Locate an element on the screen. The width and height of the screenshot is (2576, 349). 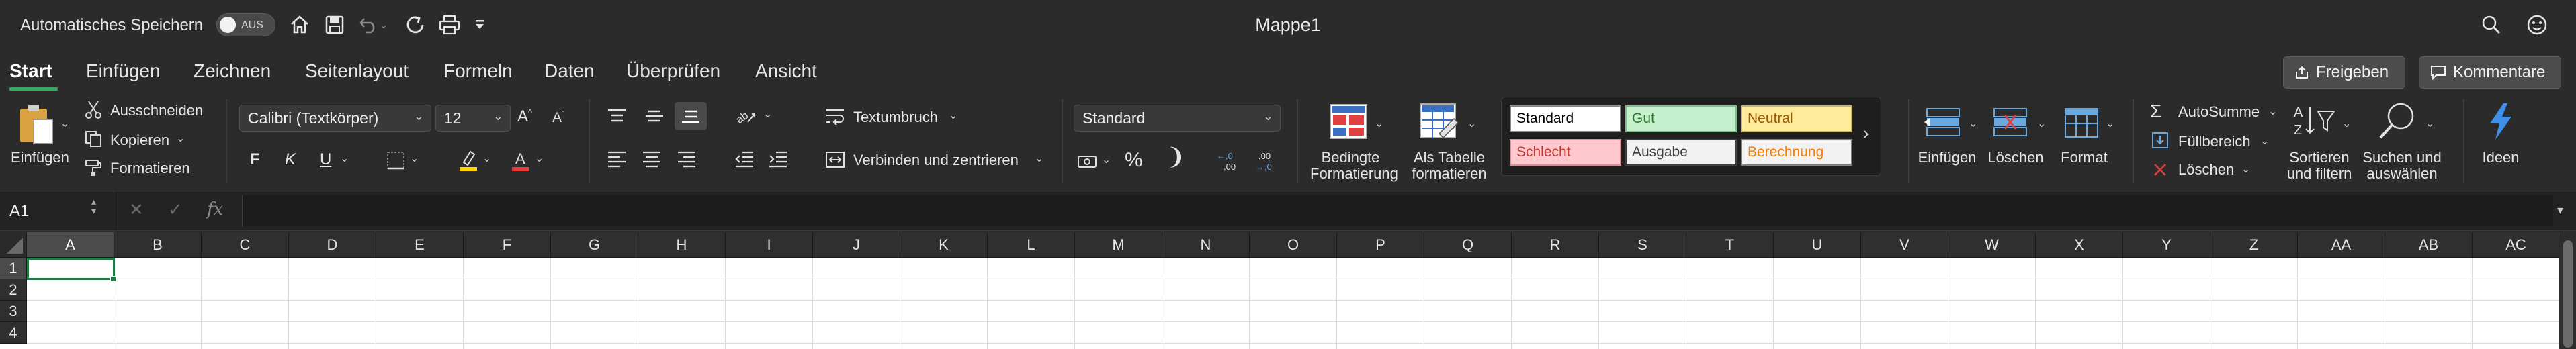
decrease-font-size-icon: Aˇ is located at coordinates (558, 117).